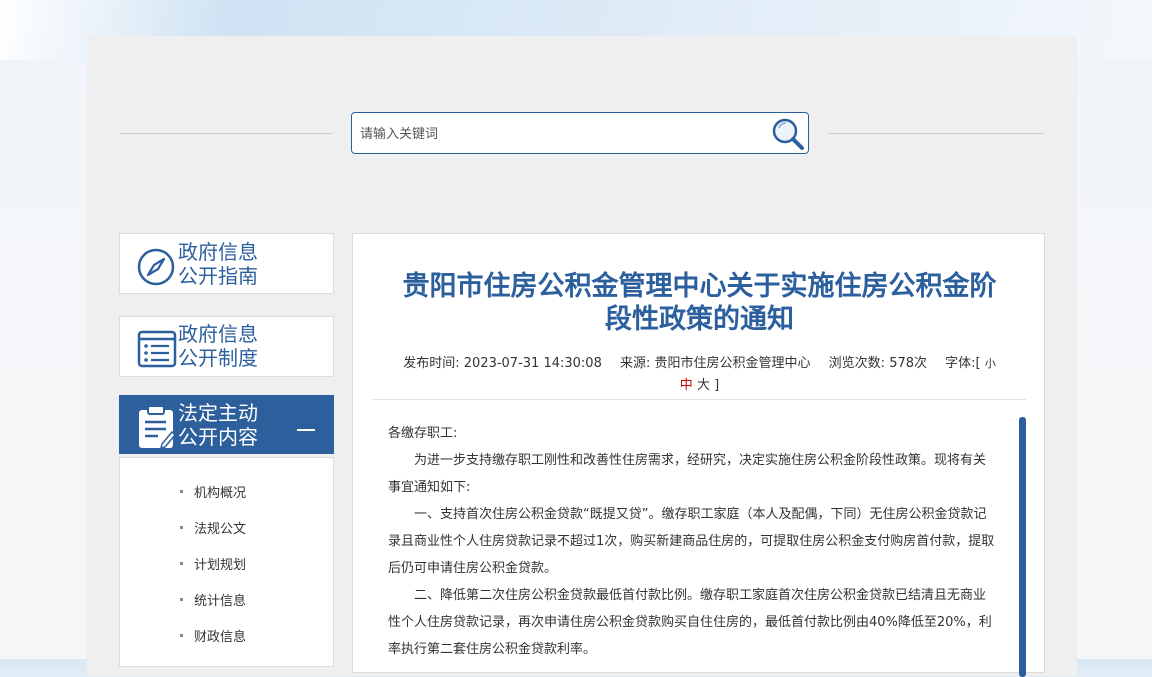  I want to click on sub-menu-item: 财政信息, so click(213, 635).